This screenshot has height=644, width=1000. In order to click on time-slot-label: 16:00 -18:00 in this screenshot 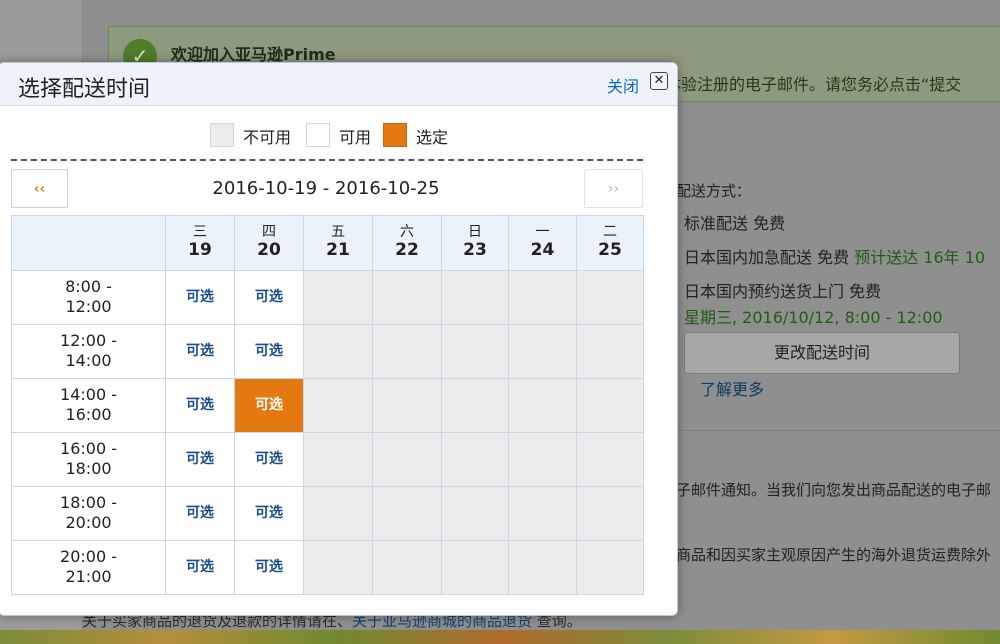, I will do `click(88, 459)`.